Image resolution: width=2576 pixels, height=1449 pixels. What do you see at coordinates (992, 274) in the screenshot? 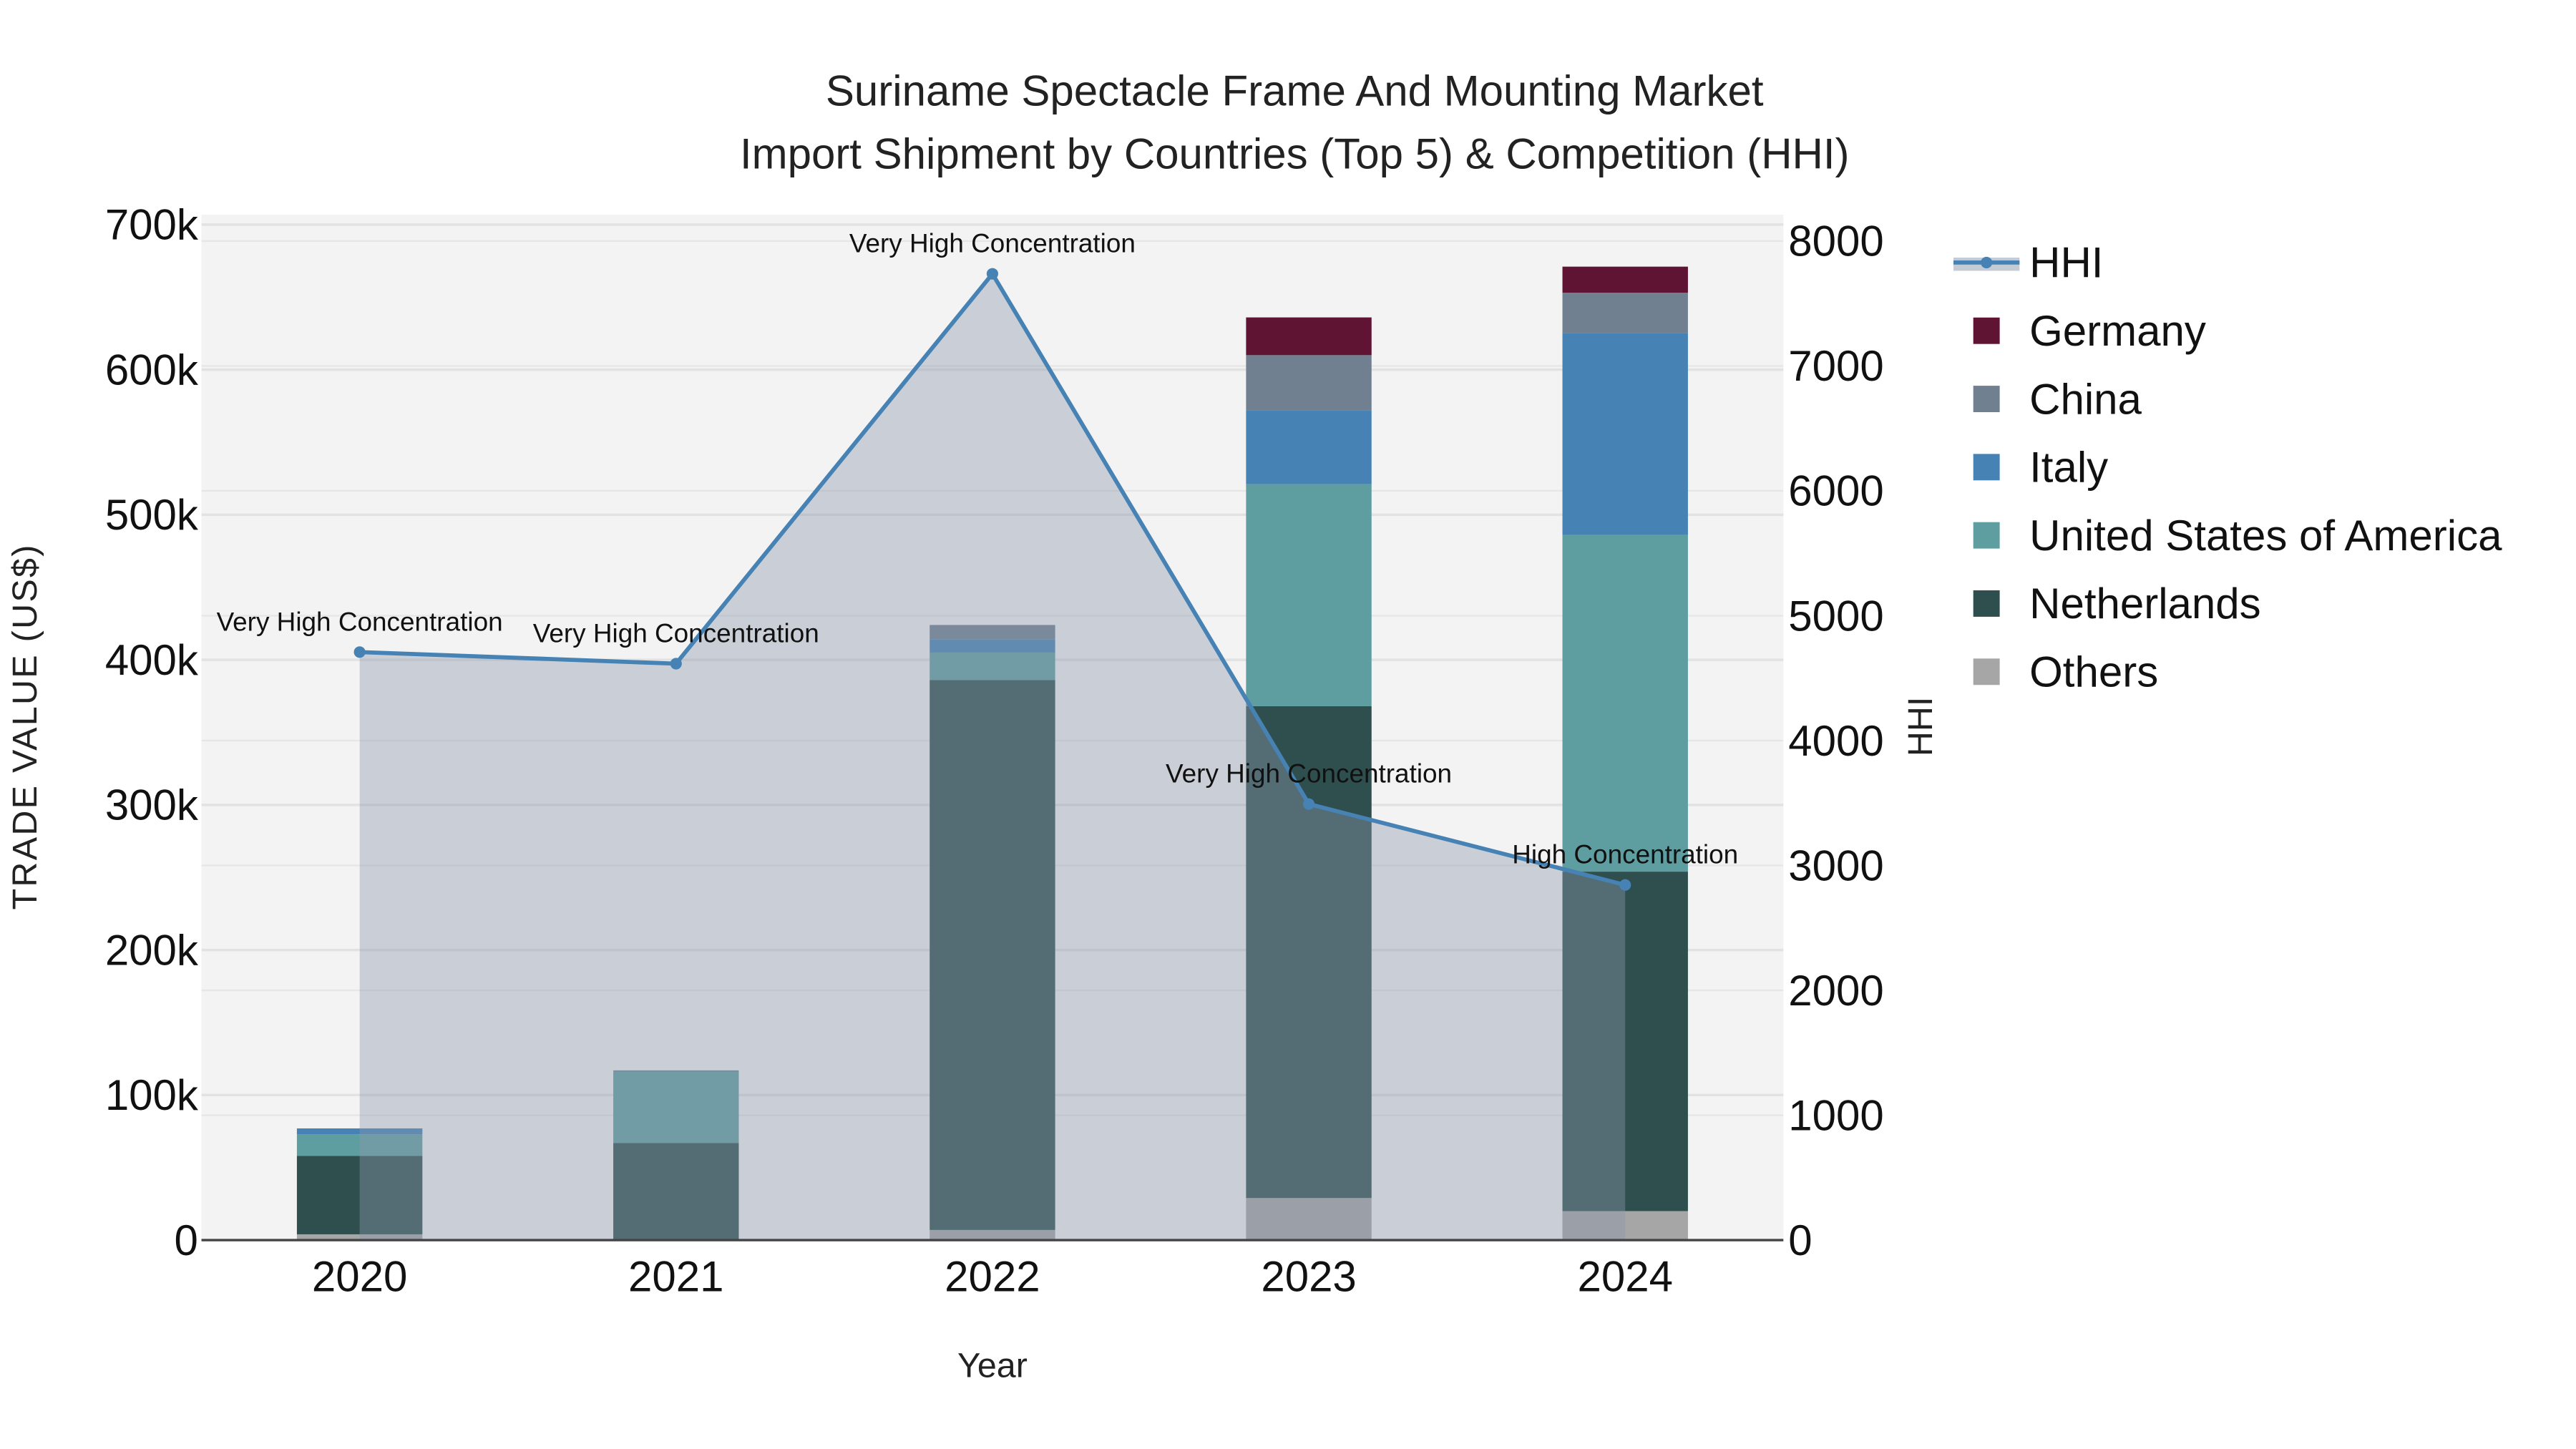
I see `hhi-point-2022` at bounding box center [992, 274].